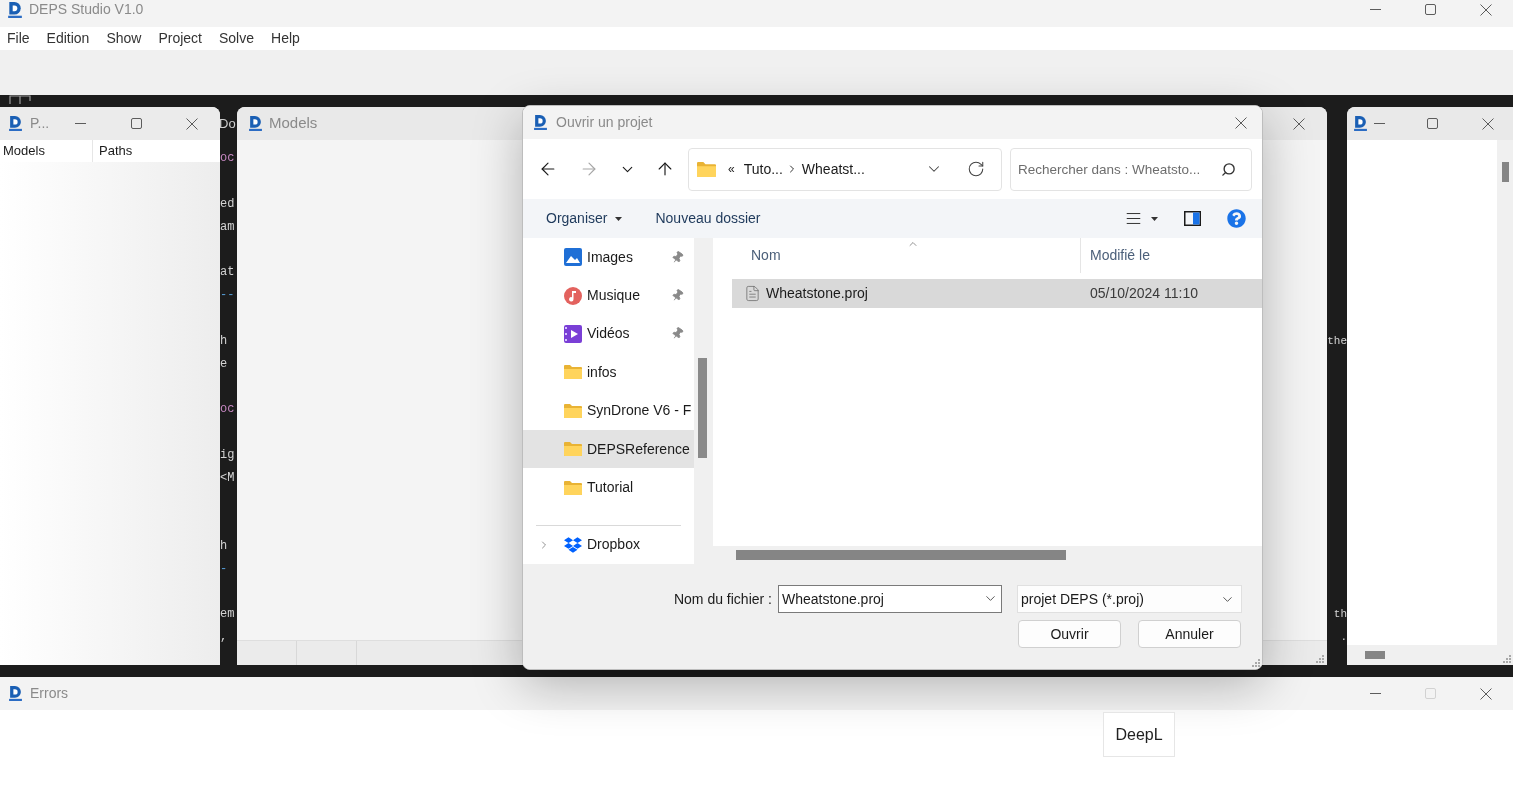 Image resolution: width=1513 pixels, height=785 pixels. I want to click on file-name: Wheatstone.proj, so click(817, 293).